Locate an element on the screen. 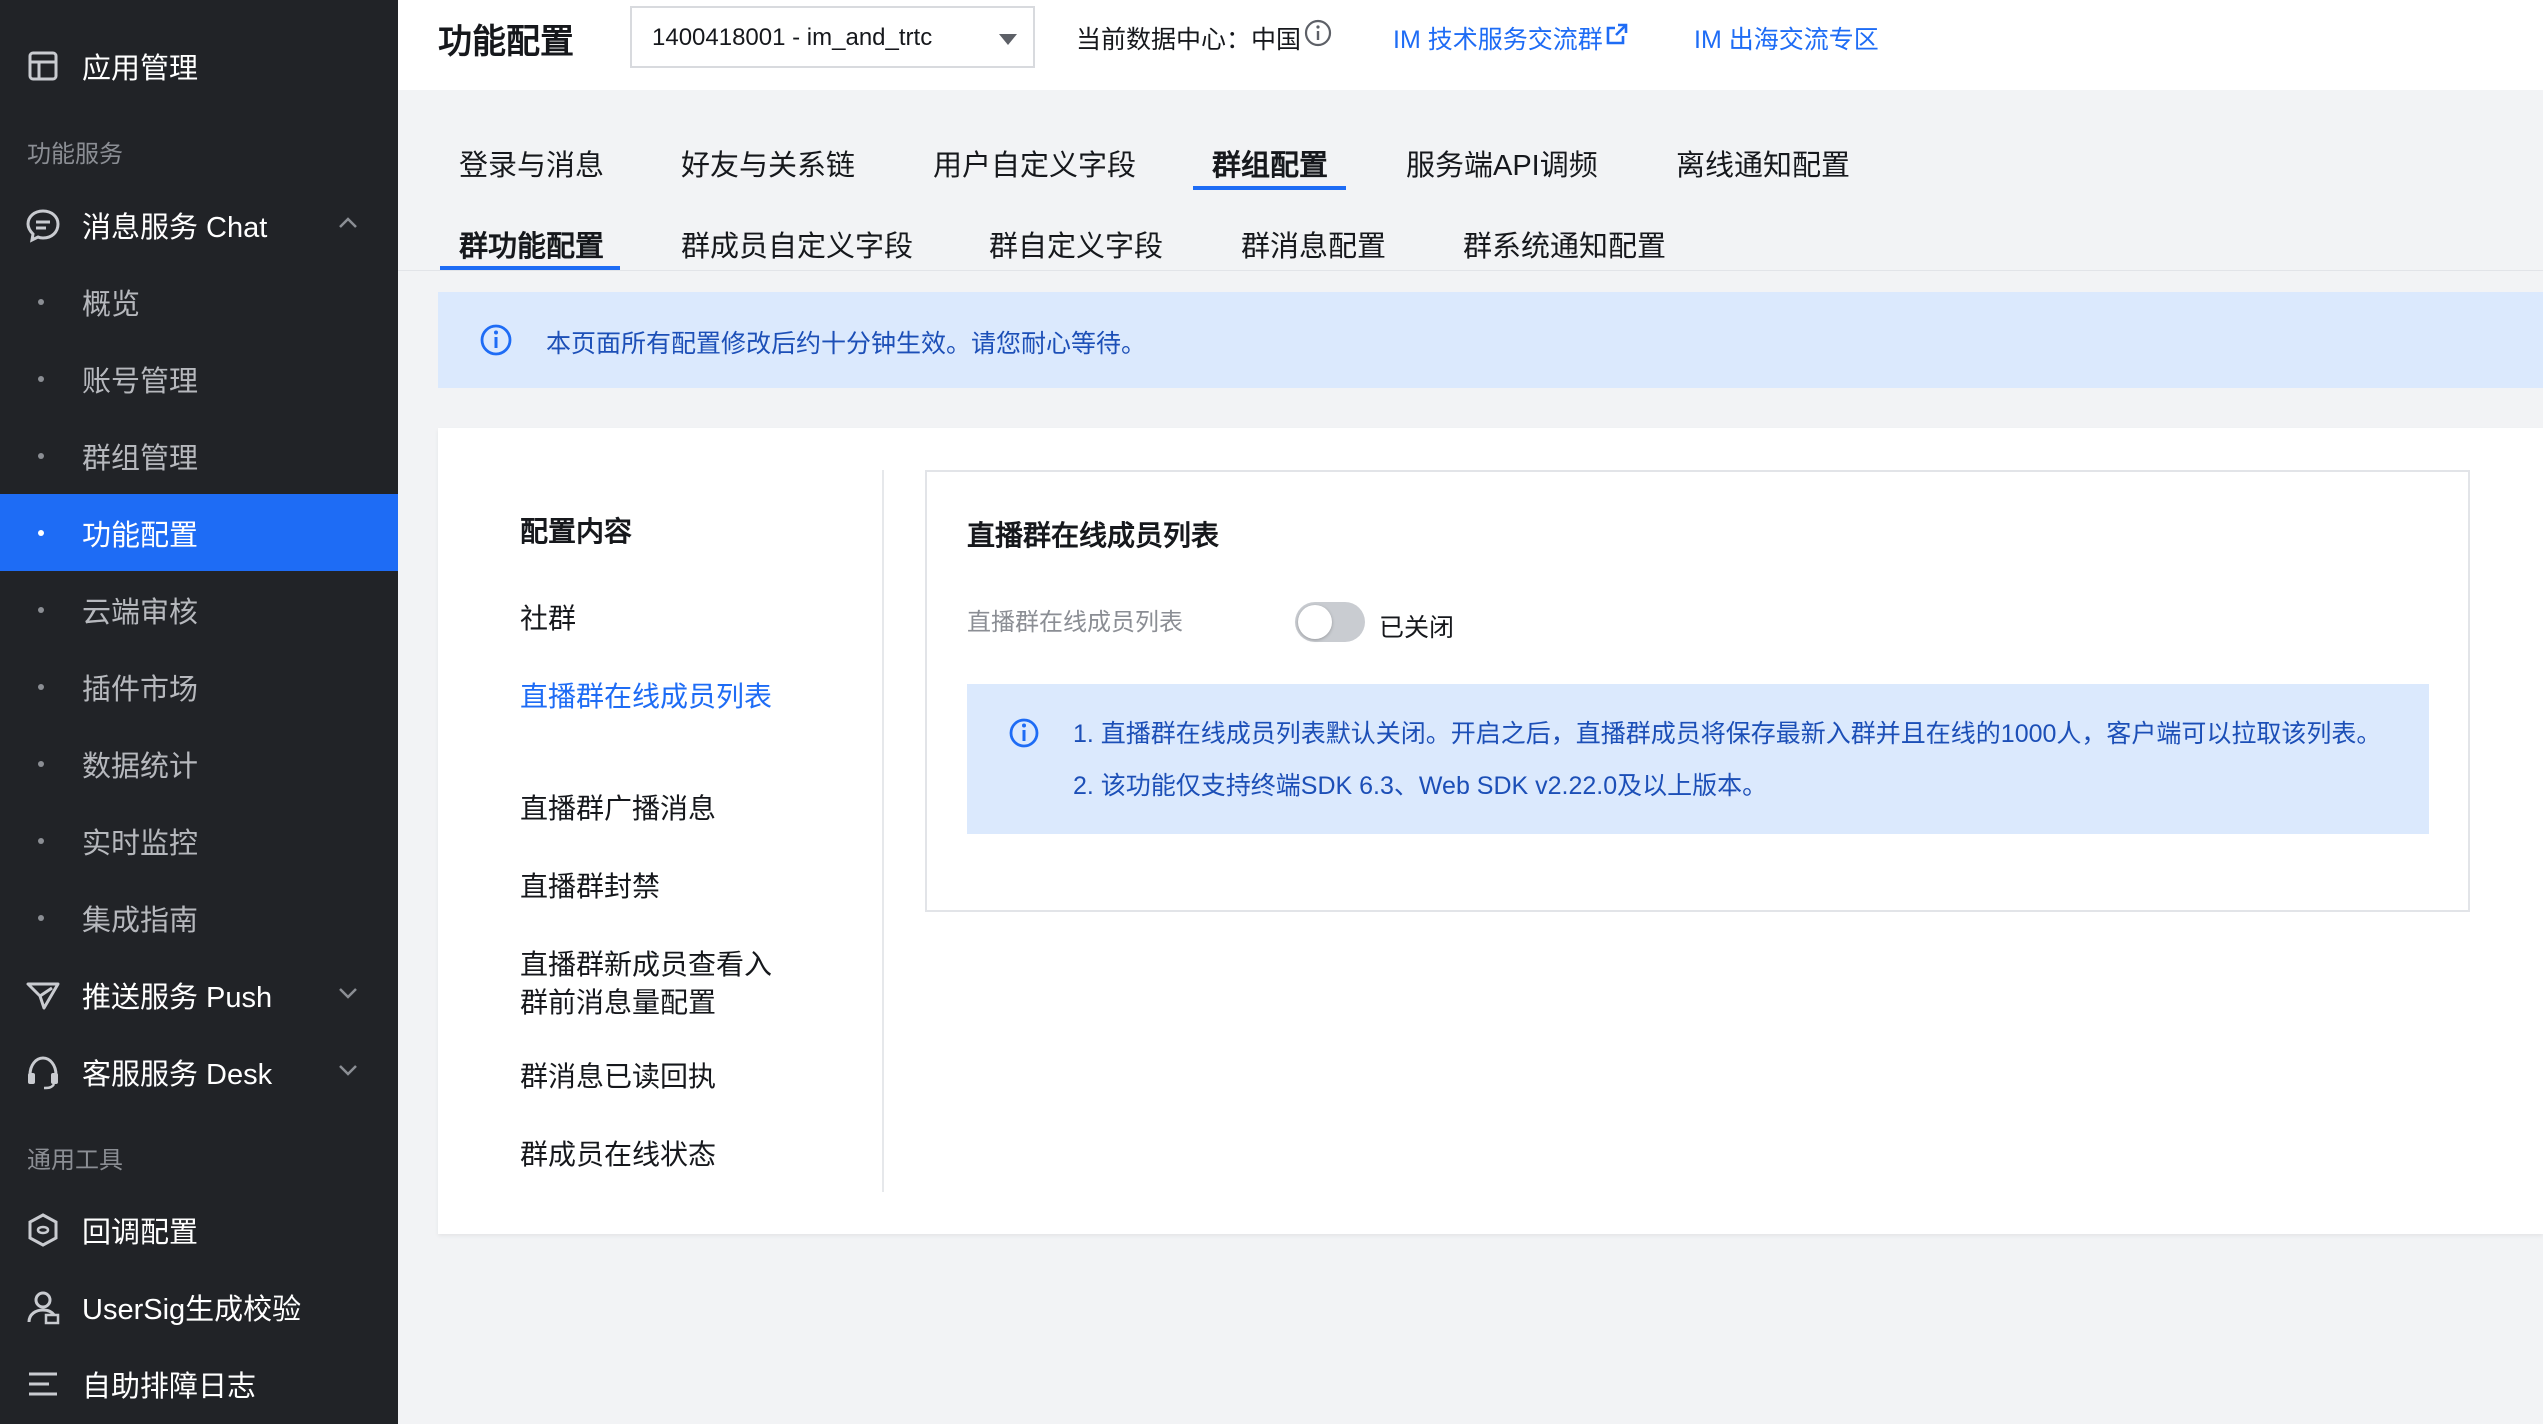 The width and height of the screenshot is (2543, 1424). app-select: 1400418001 - im_and_trtc is located at coordinates (832, 37).